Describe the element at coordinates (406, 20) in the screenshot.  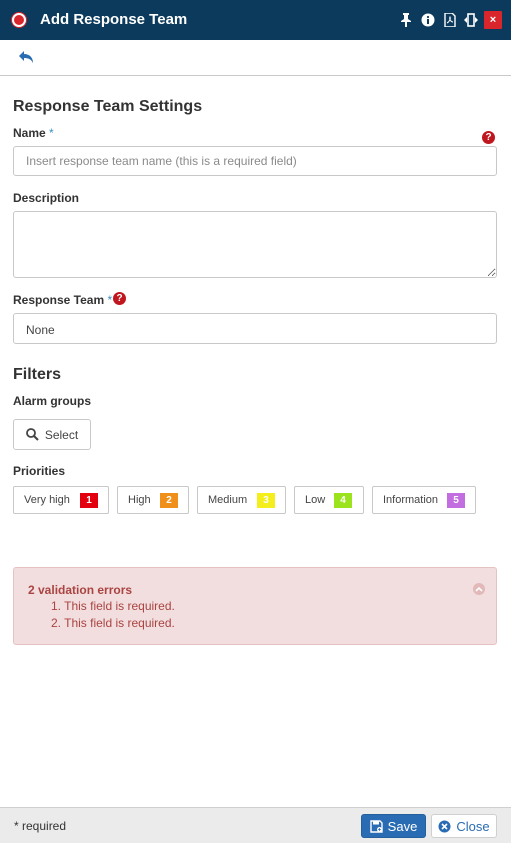
I see `pin-icon` at that location.